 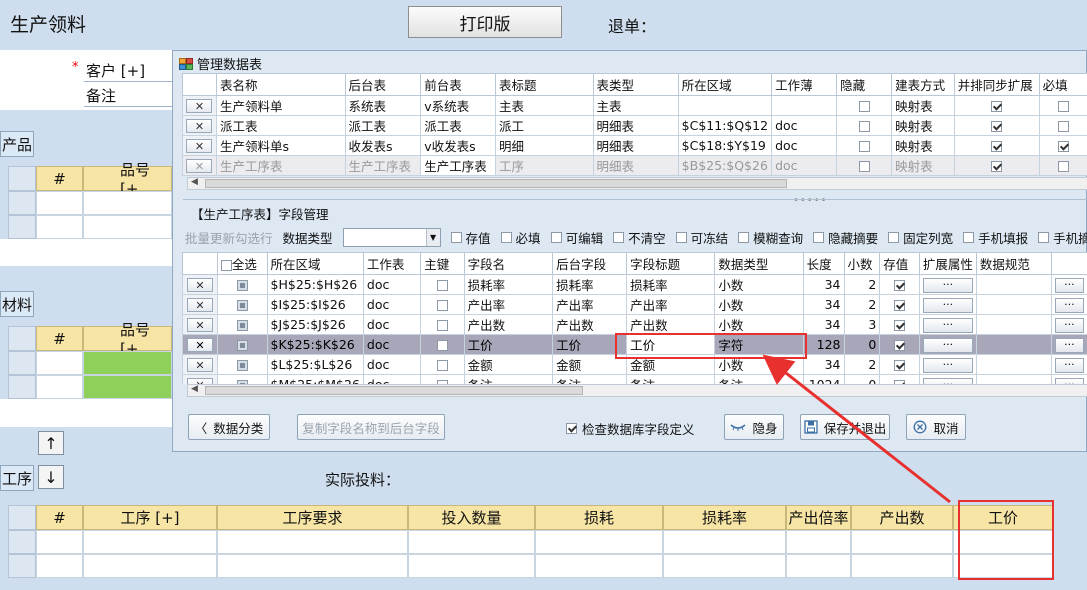 I want to click on tables-scroll-thumb, so click(x=496, y=183).